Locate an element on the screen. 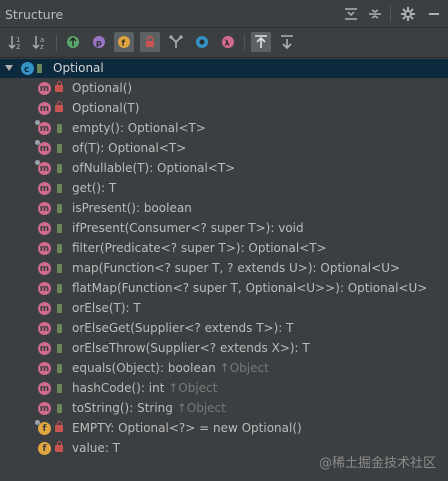 The height and width of the screenshot is (481, 448). tree-member-row: m orElseThrow(Supplier<? extends X>): T is located at coordinates (224, 349).